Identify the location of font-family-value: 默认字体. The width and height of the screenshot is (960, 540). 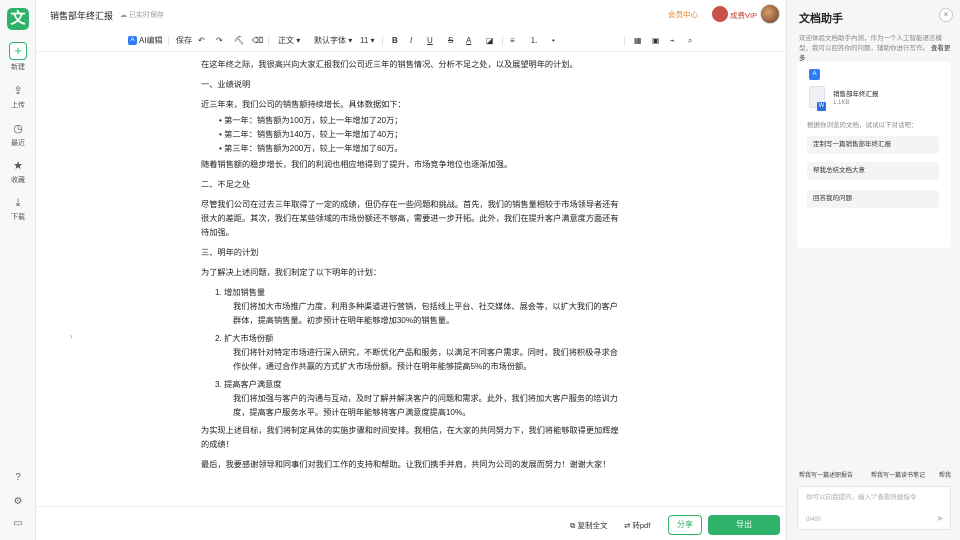
(330, 40).